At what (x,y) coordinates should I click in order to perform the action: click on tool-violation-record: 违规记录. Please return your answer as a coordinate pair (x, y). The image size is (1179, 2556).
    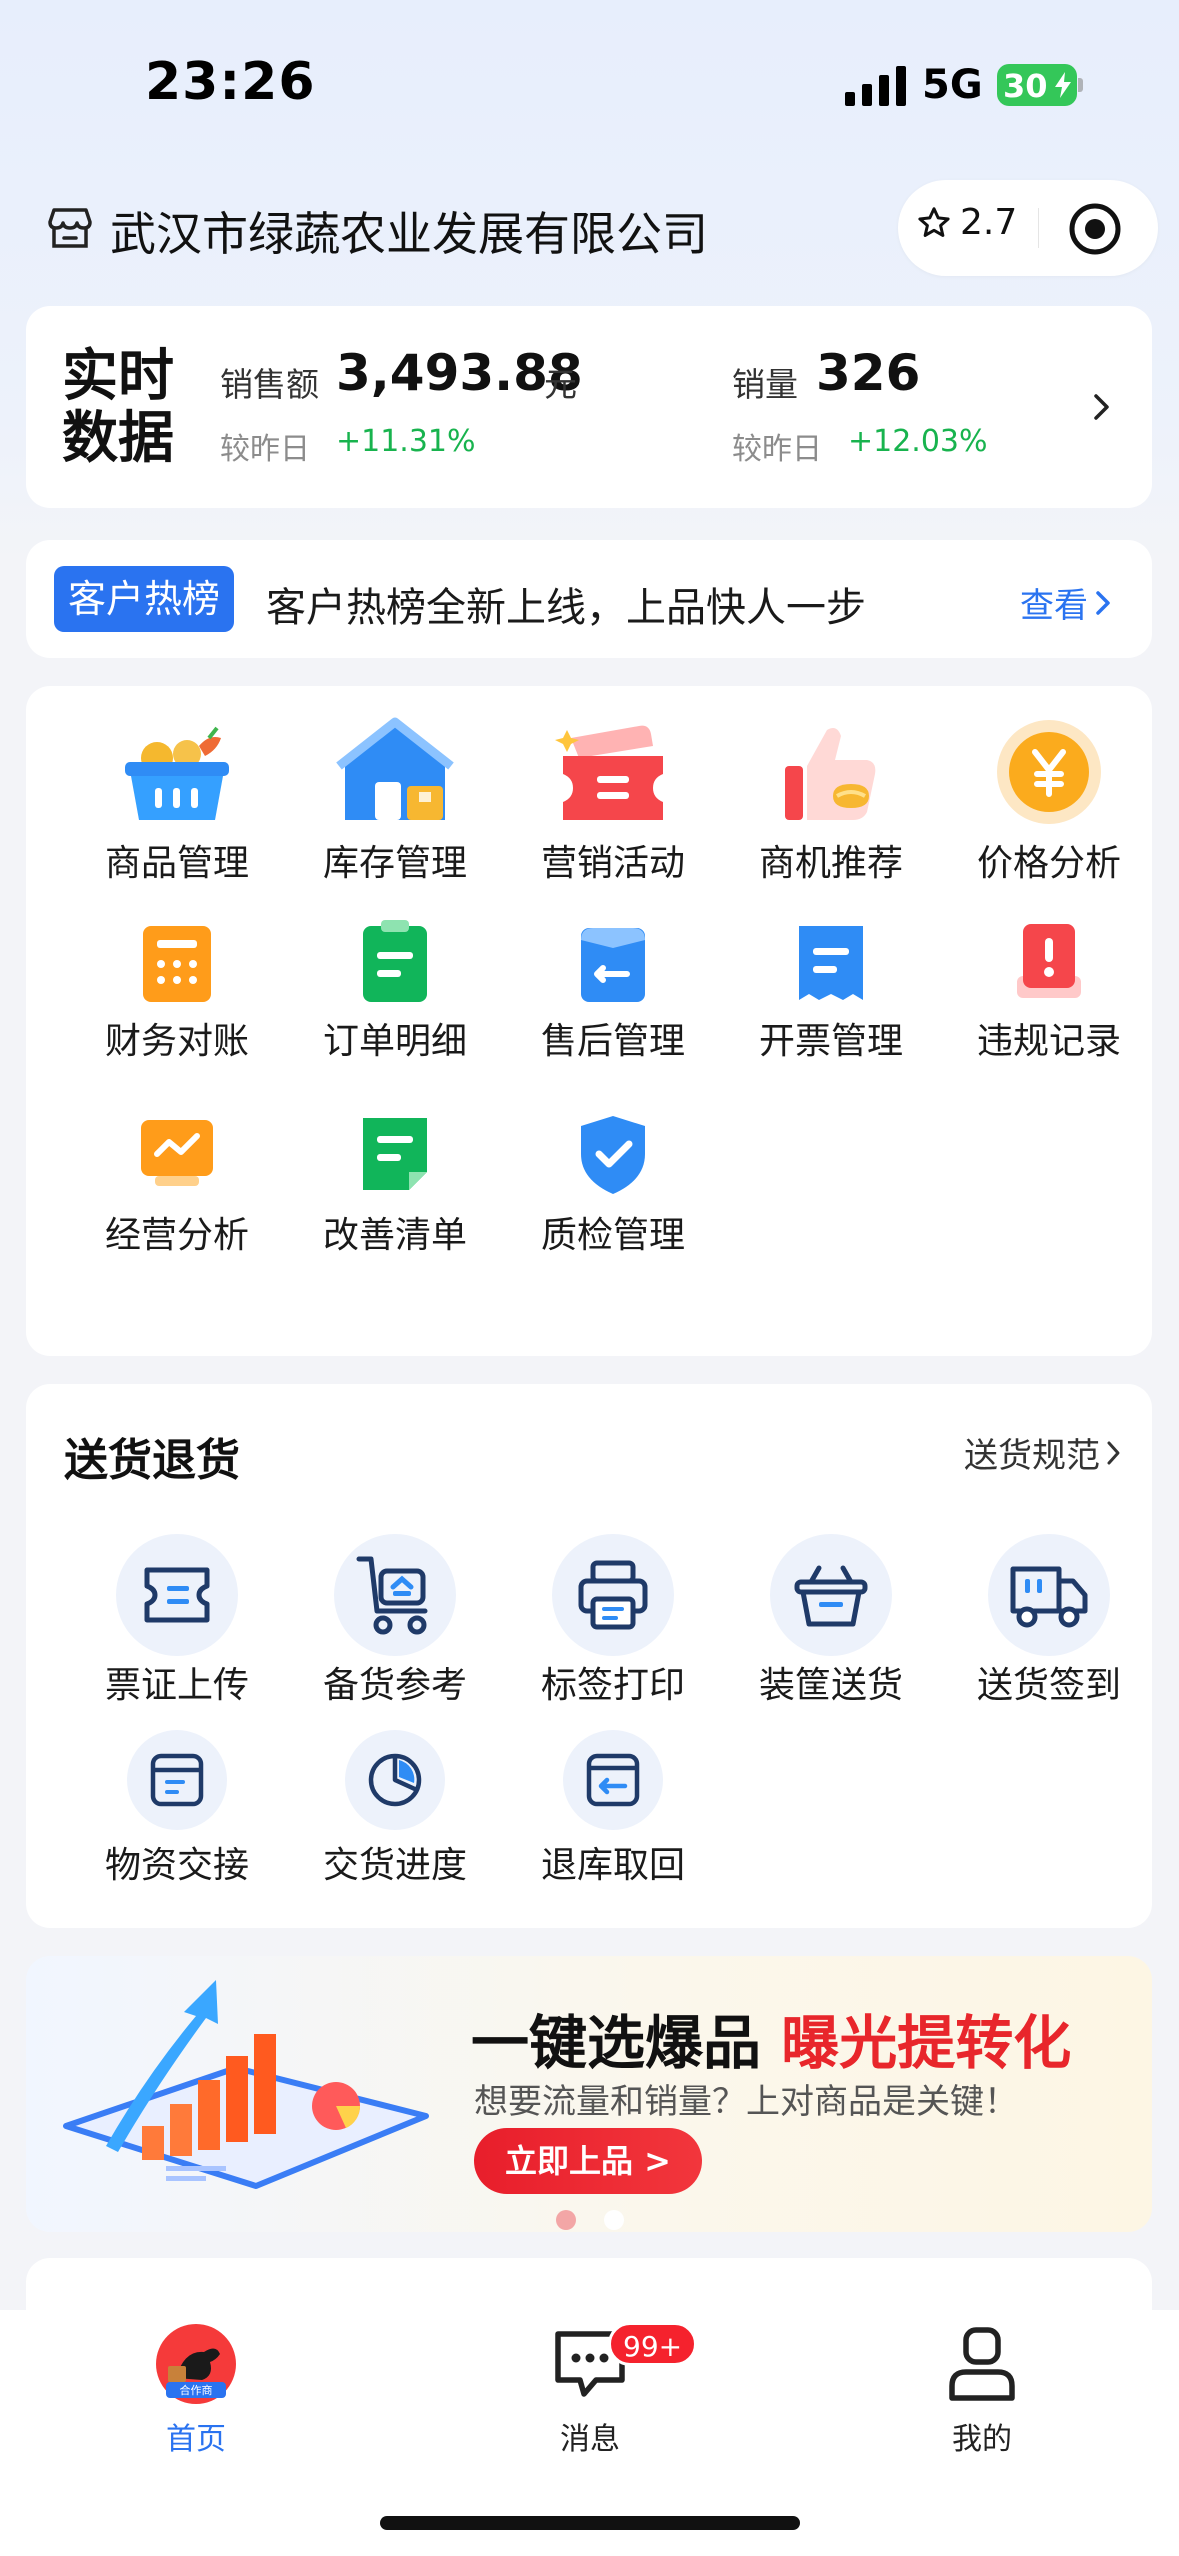
    Looking at the image, I should click on (1049, 1001).